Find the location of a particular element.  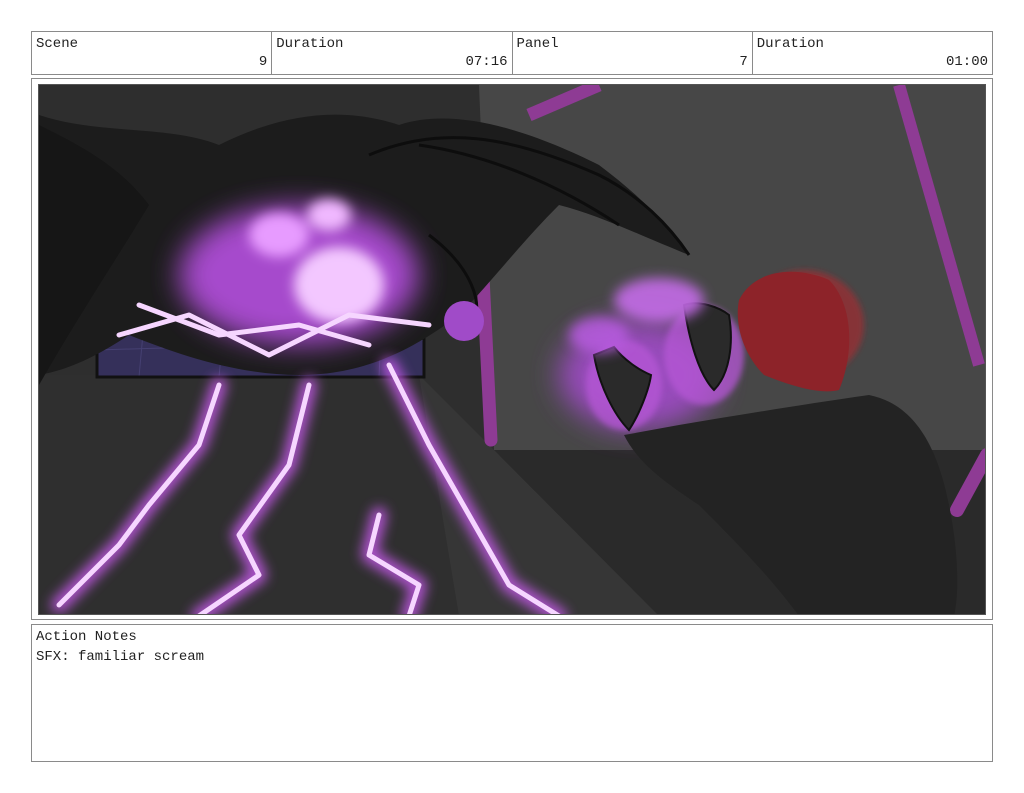

panel-label: Panel is located at coordinates (537, 44).